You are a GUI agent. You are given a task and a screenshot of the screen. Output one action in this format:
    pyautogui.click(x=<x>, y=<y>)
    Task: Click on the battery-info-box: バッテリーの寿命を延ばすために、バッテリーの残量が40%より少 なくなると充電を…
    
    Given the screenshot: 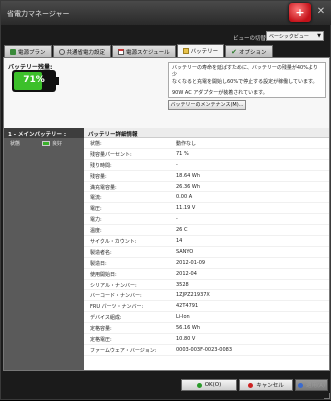 What is the action you would take?
    pyautogui.click(x=247, y=80)
    